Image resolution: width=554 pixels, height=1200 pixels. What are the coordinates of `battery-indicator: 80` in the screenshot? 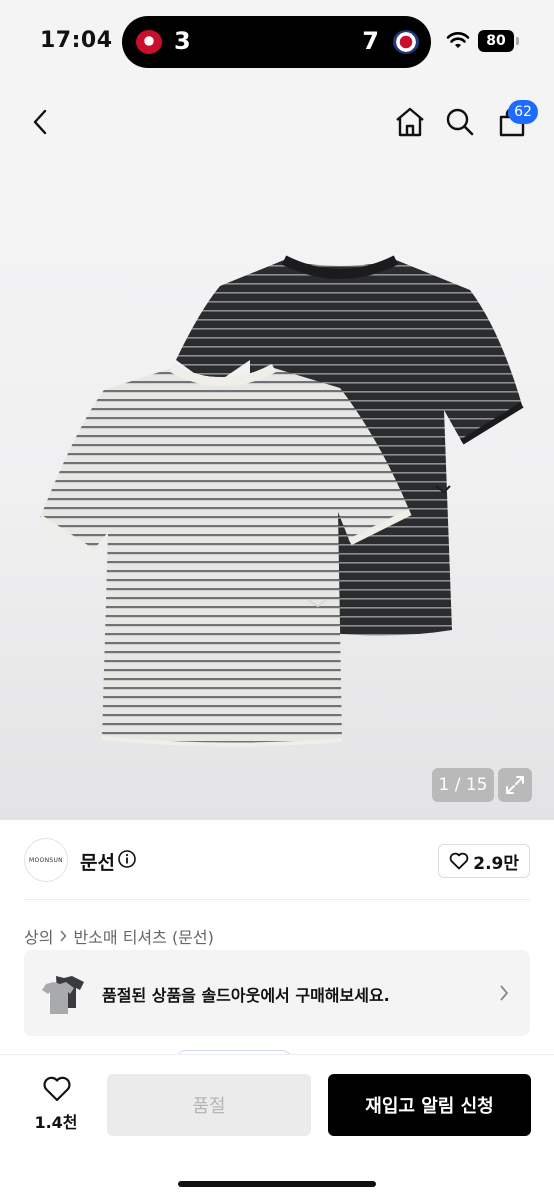 It's located at (496, 41).